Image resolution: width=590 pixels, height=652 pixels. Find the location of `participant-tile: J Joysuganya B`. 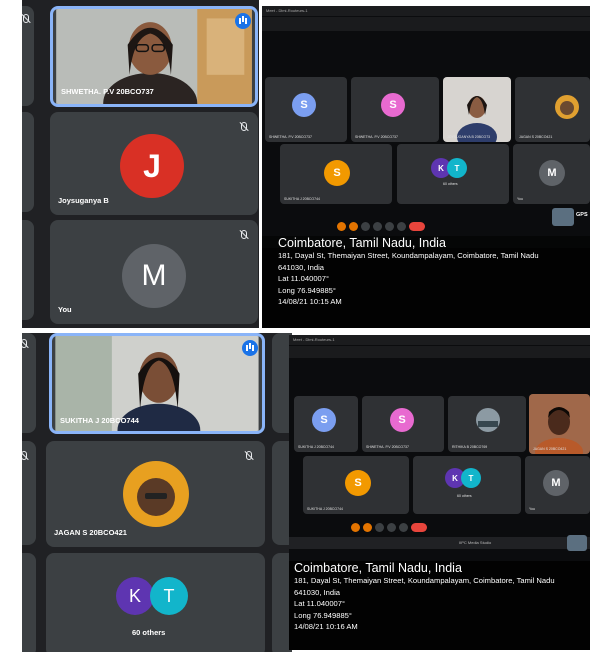

participant-tile: J Joysuganya B is located at coordinates (154, 163).